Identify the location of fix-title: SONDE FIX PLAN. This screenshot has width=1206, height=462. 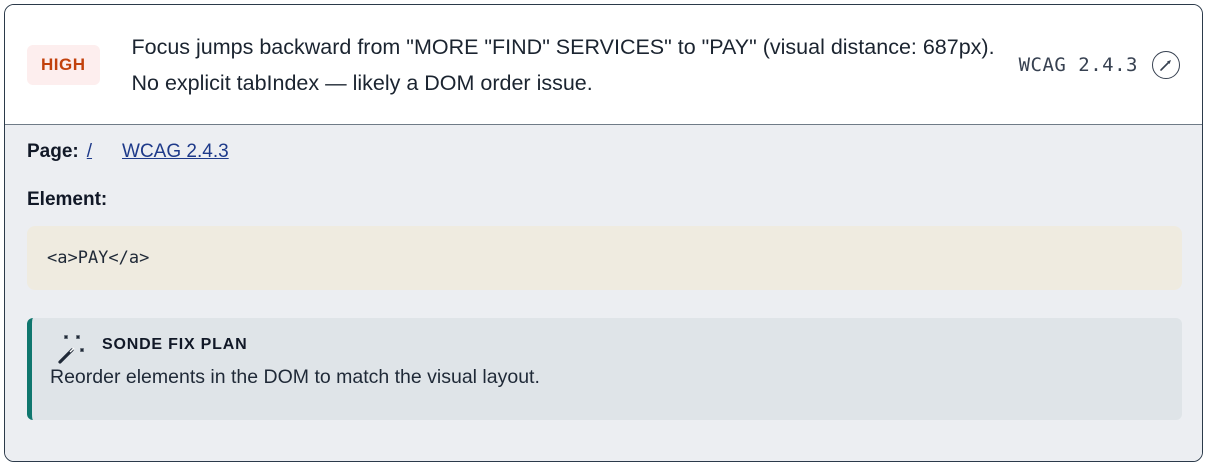
(175, 344).